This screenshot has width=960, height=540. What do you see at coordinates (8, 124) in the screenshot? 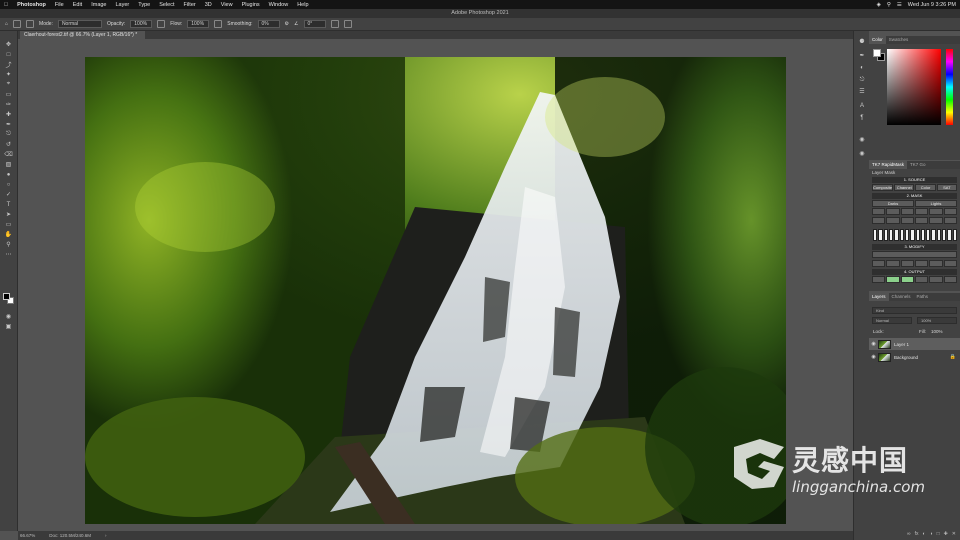
I see `brush-tool-icon: ✒` at bounding box center [8, 124].